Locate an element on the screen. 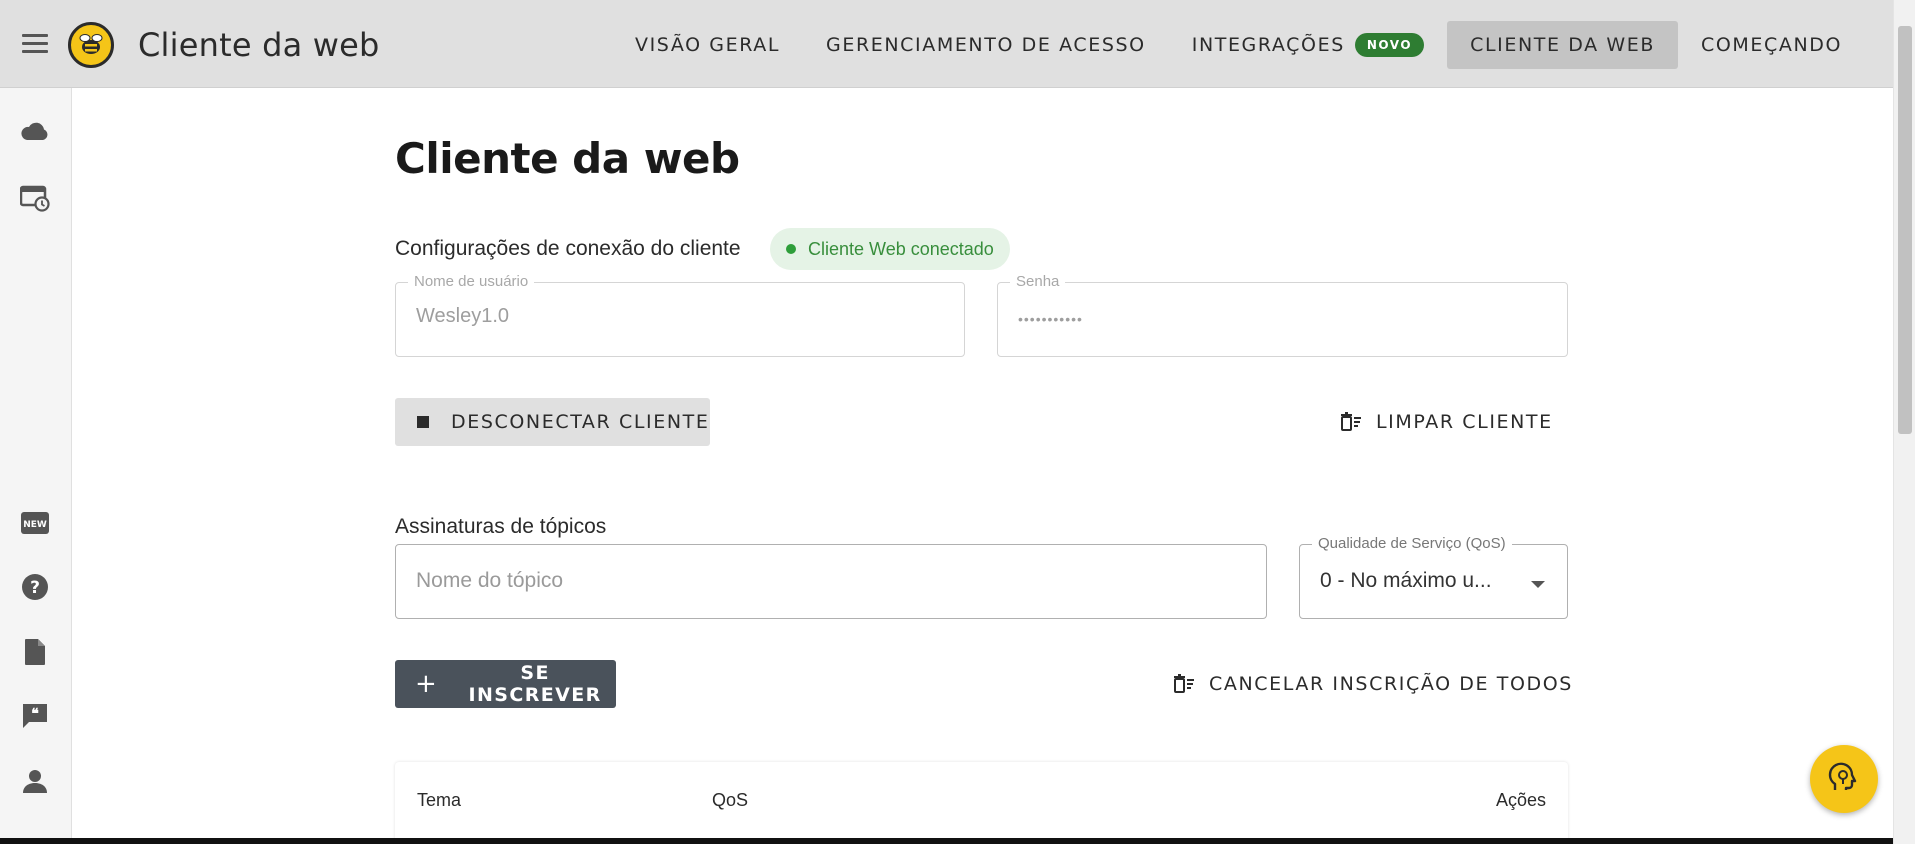 This screenshot has width=1915, height=844. left-rail: NEW ? ❝ is located at coordinates (36, 466).